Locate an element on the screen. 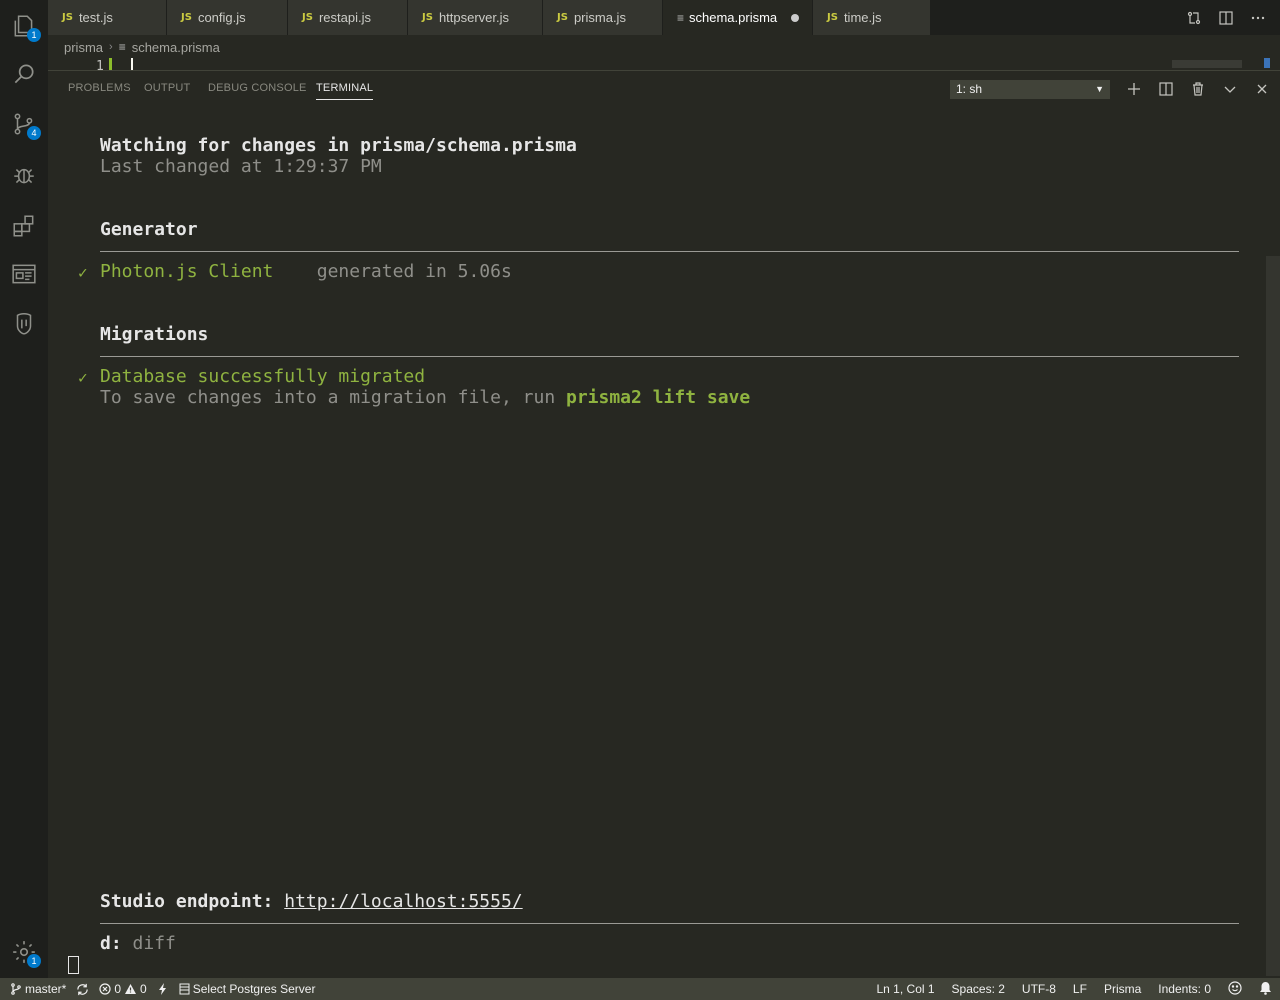 This screenshot has width=1280, height=1000. terminal-scrollbar is located at coordinates (1273, 616).